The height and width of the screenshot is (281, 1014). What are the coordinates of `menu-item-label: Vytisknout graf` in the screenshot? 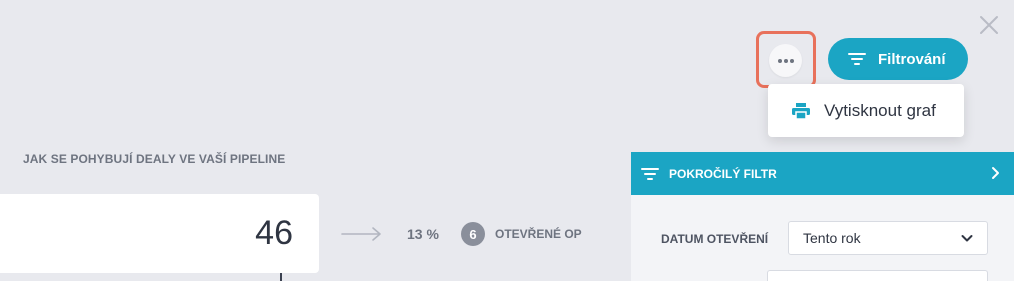 It's located at (880, 110).